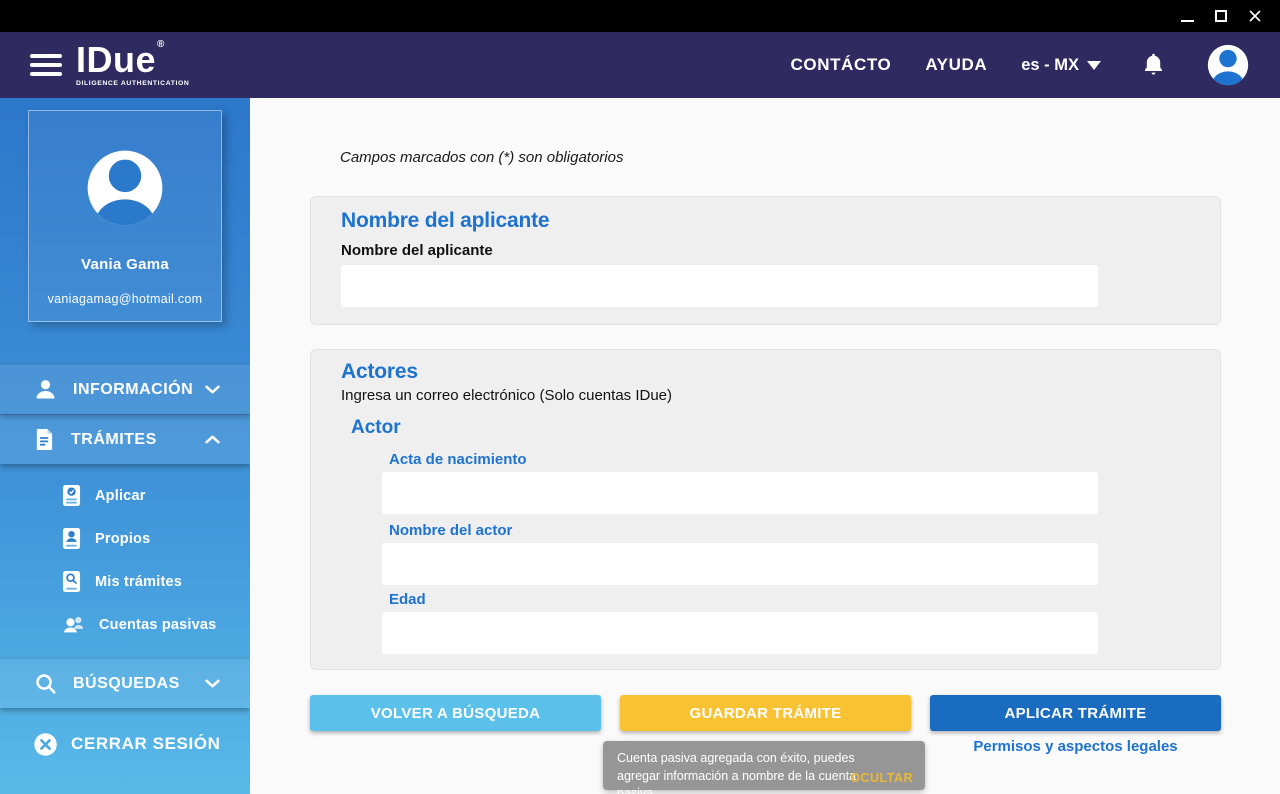 This screenshot has height=794, width=1280. I want to click on logout-x-circle-icon, so click(45, 744).